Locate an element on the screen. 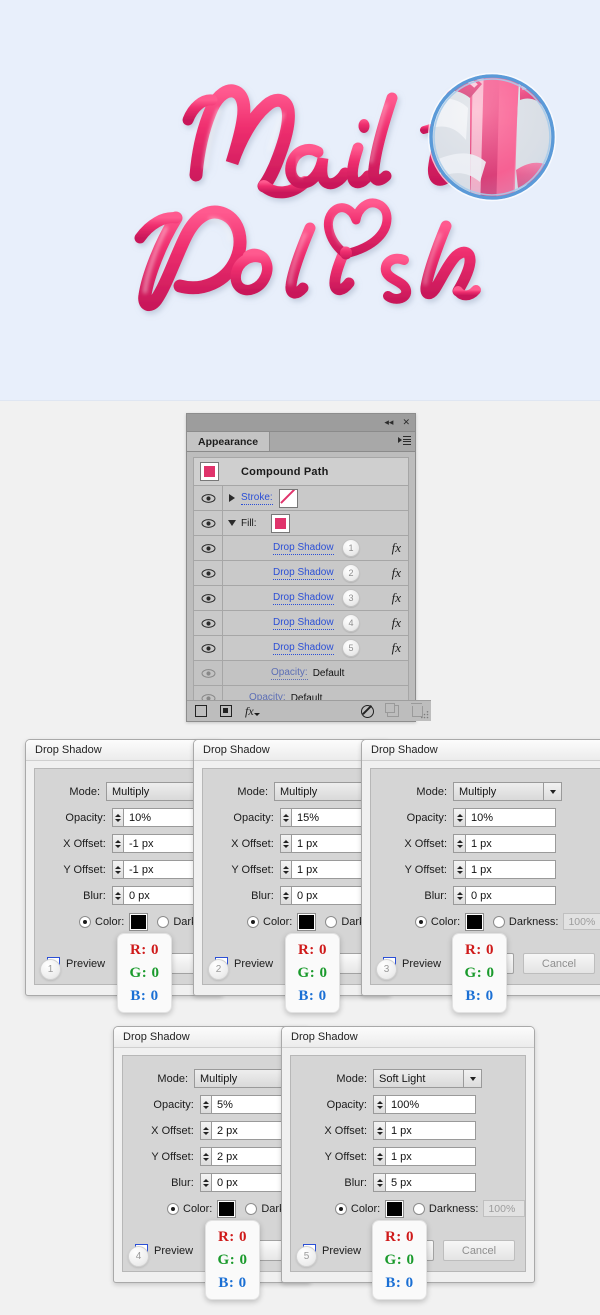 The image size is (600, 1315). appearance-row-fill: Fill: is located at coordinates (301, 523).